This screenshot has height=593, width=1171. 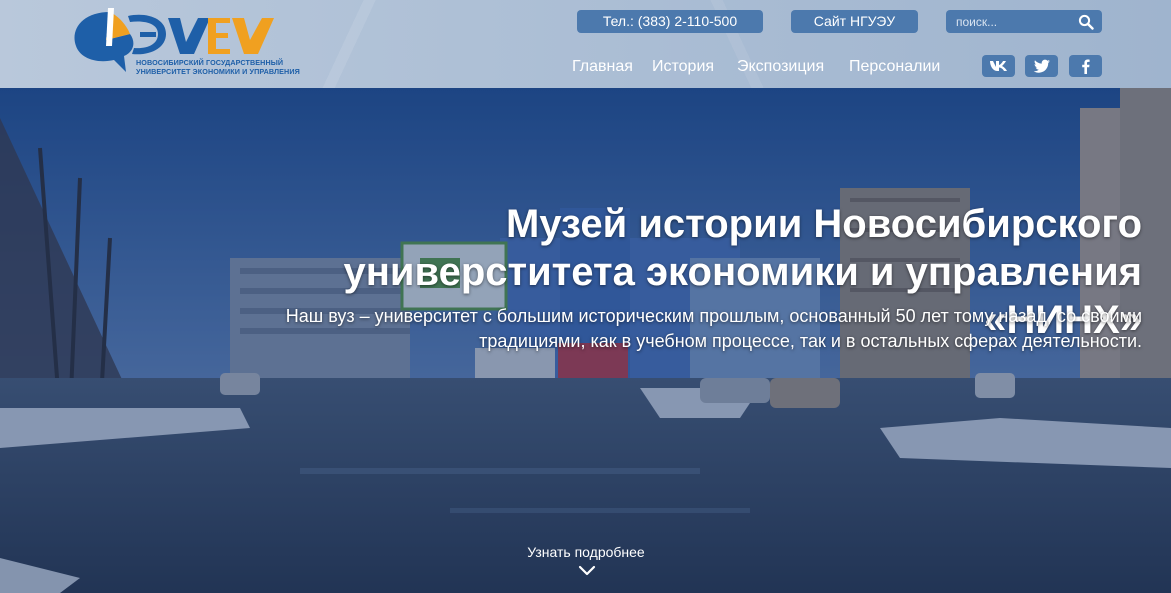 I want to click on chevron-down-icon, so click(x=587, y=570).